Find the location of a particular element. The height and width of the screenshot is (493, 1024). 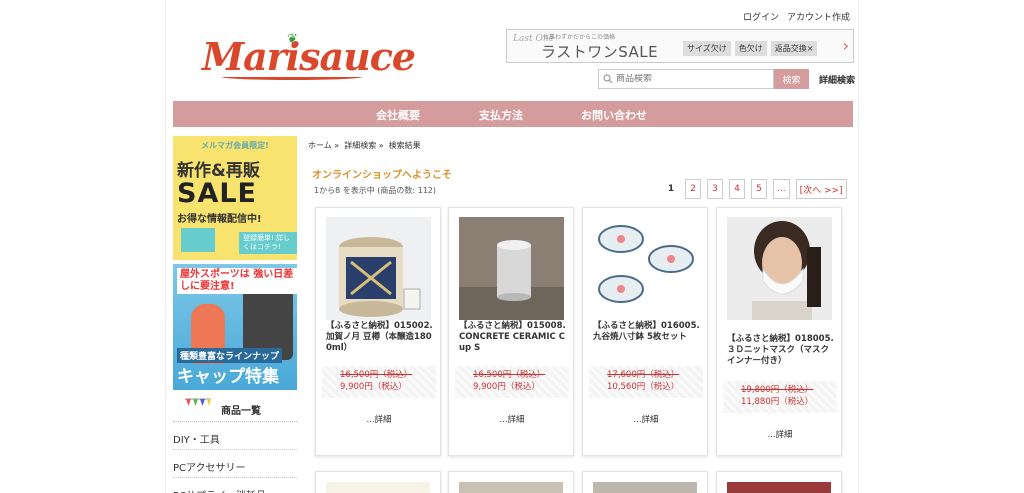

category-item: PCアクセサリー is located at coordinates (235, 464).